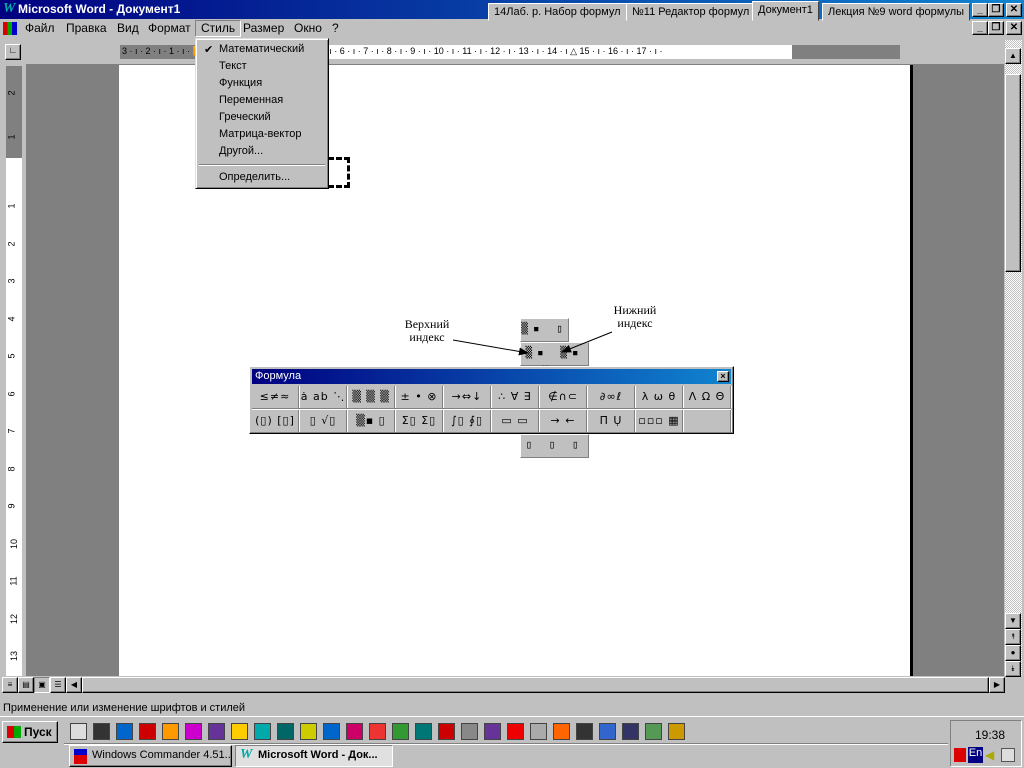  What do you see at coordinates (209, 50) in the screenshot?
I see `checkmark-icon: ✔` at bounding box center [209, 50].